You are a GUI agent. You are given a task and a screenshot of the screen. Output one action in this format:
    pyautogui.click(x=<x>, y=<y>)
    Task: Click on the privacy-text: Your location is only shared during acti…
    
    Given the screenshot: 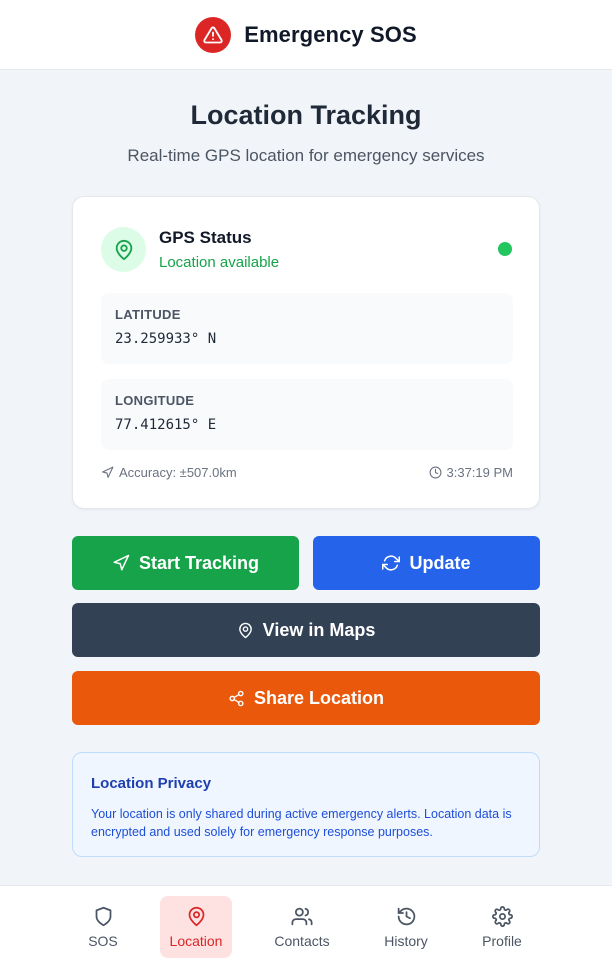 What is the action you would take?
    pyautogui.click(x=301, y=823)
    